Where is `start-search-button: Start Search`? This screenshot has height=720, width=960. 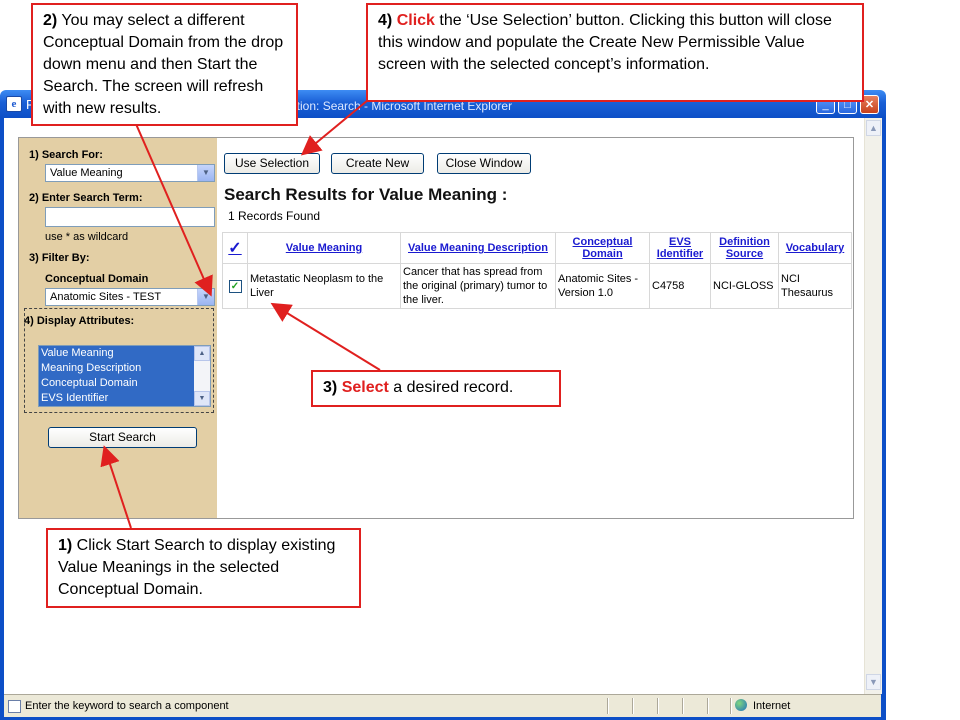
start-search-button: Start Search is located at coordinates (122, 437).